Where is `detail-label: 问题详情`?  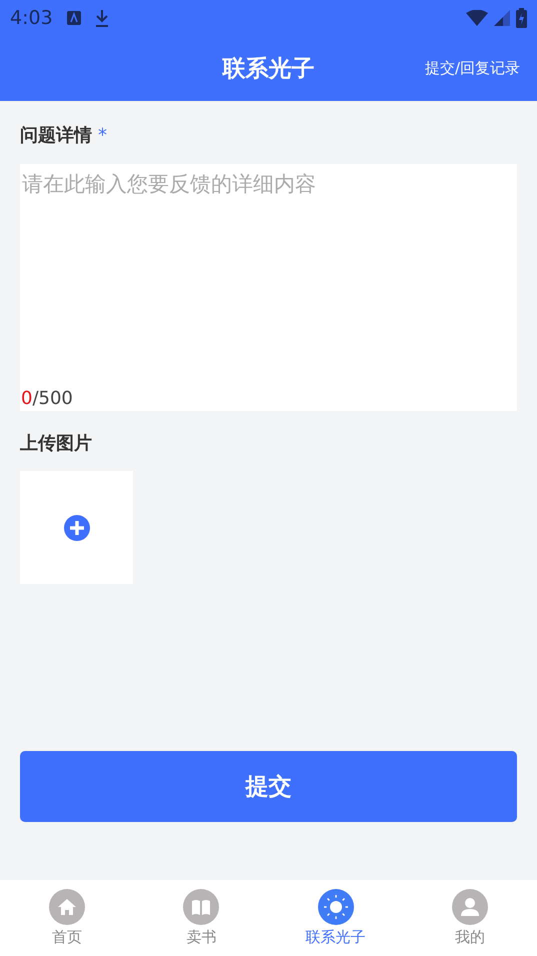
detail-label: 问题详情 is located at coordinates (56, 135).